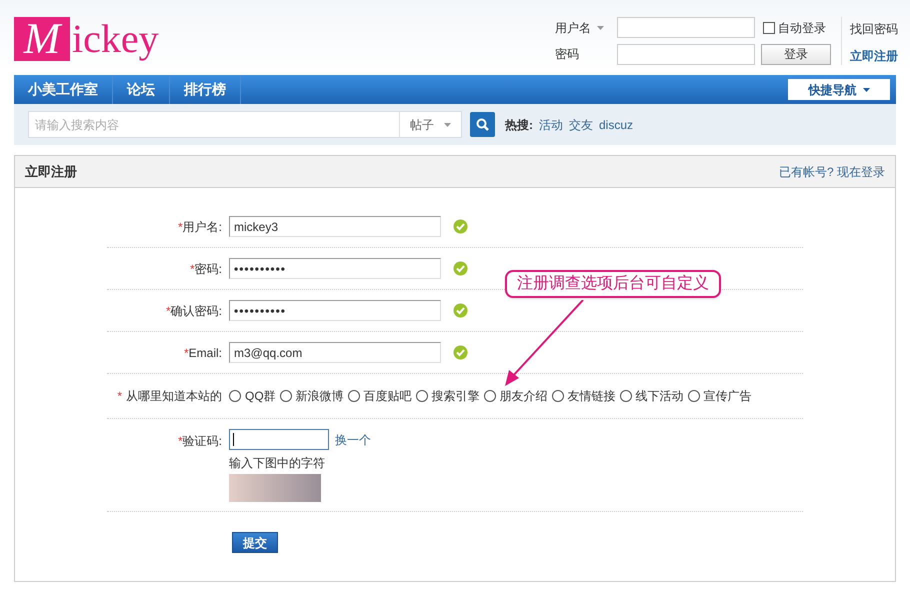 The width and height of the screenshot is (910, 599). What do you see at coordinates (831, 171) in the screenshot?
I see `login-link: 已有帐号? 现在登录` at bounding box center [831, 171].